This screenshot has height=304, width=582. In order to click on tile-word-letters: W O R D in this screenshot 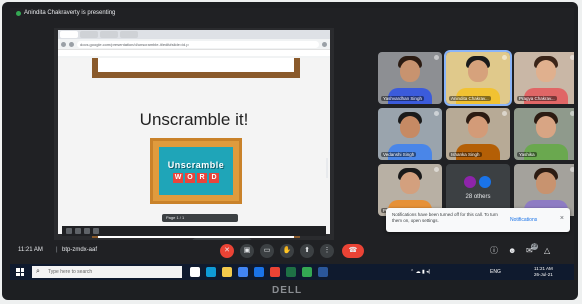, I will do `click(196, 177)`.